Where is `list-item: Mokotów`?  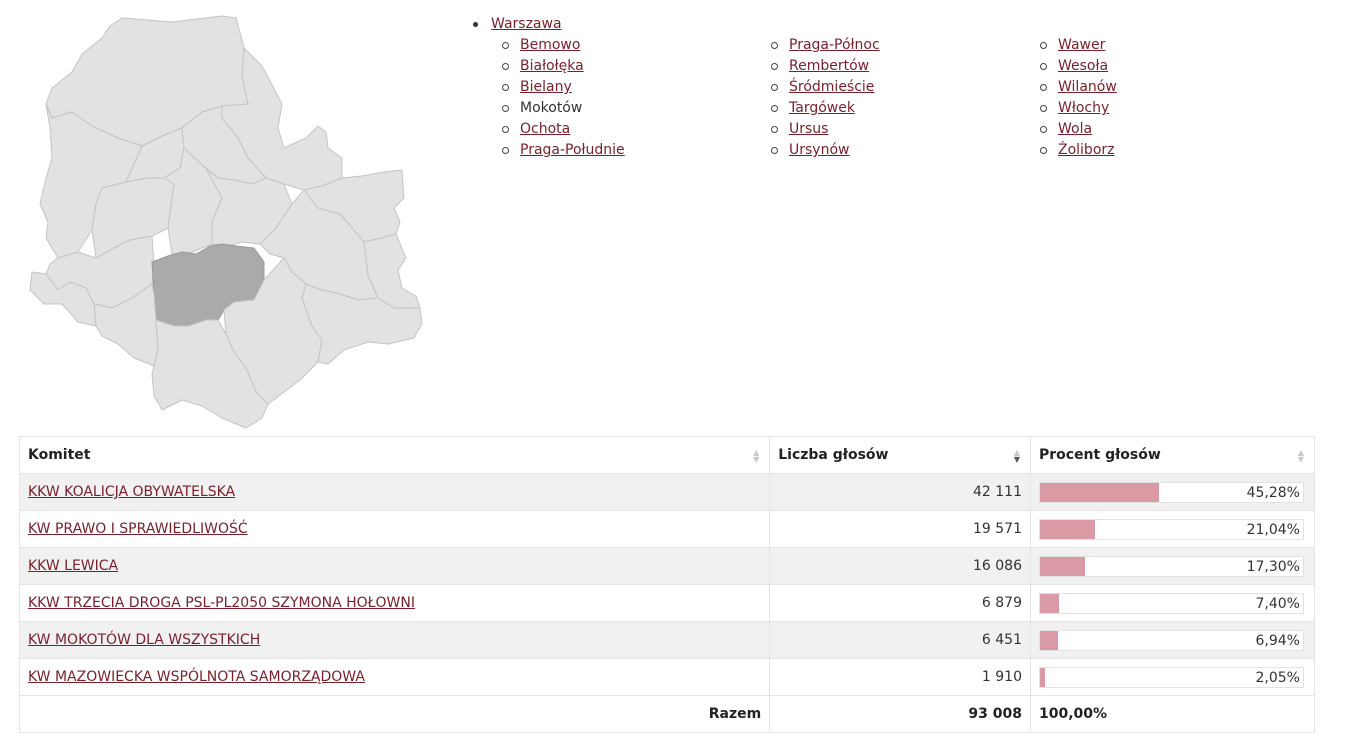
list-item: Mokotów is located at coordinates (636, 108).